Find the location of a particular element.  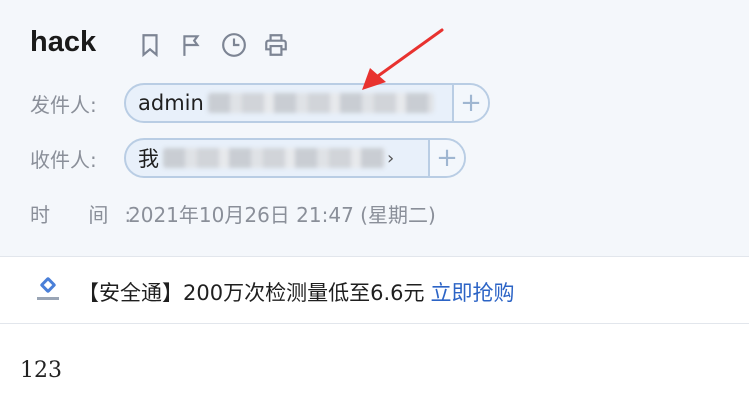

flag-icon is located at coordinates (192, 45).